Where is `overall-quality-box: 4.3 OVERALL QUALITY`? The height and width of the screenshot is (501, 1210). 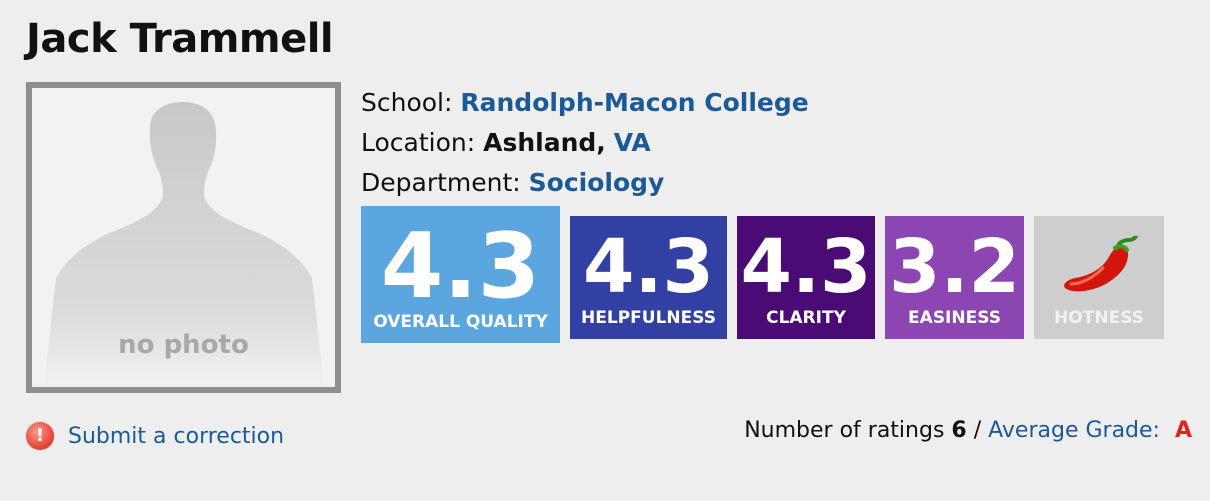 overall-quality-box: 4.3 OVERALL QUALITY is located at coordinates (460, 274).